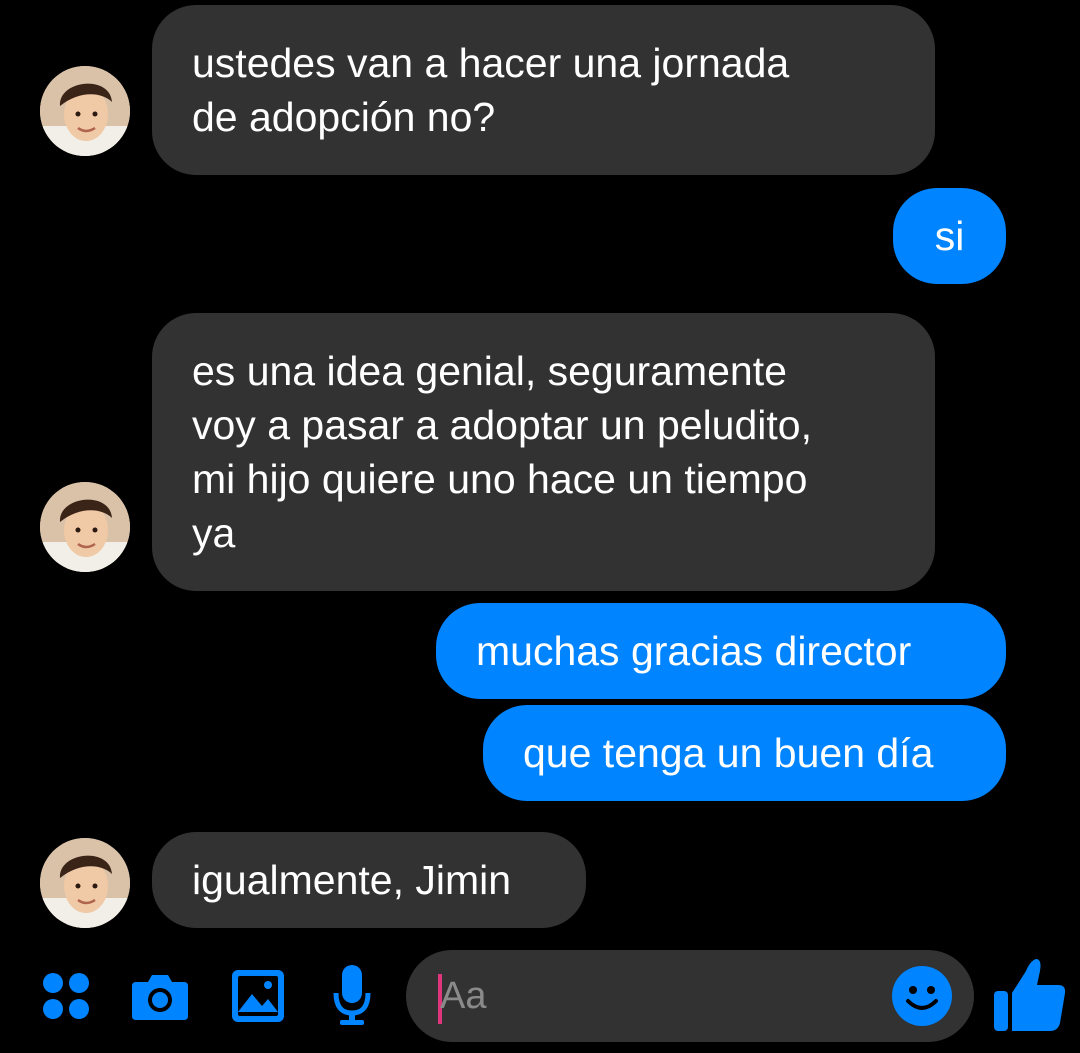 The image size is (1080, 1053). I want to click on message-composer: Aa, so click(540, 998).